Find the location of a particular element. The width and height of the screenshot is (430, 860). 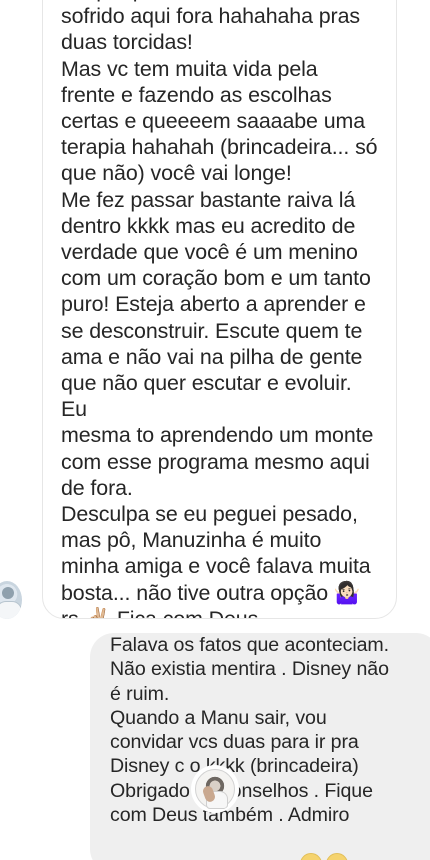

emoji-row is located at coordinates (325, 856).